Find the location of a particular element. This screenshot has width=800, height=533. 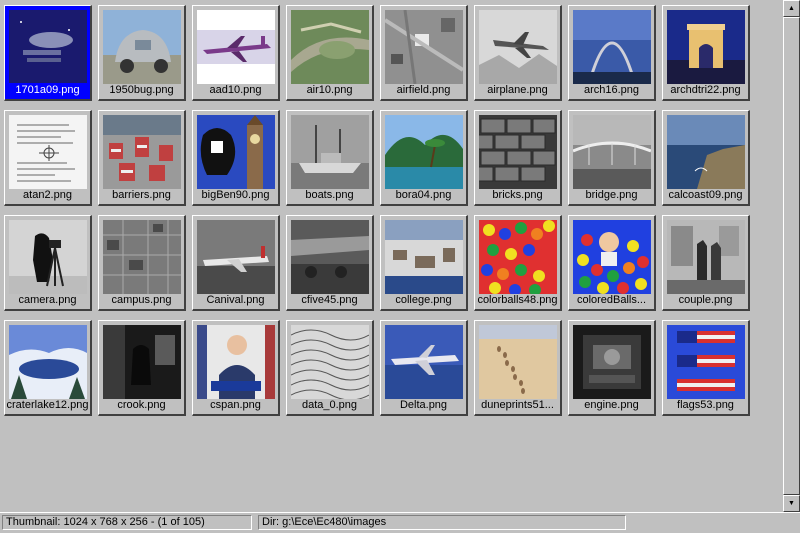

speaker-podium-thumbnail is located at coordinates (236, 362).